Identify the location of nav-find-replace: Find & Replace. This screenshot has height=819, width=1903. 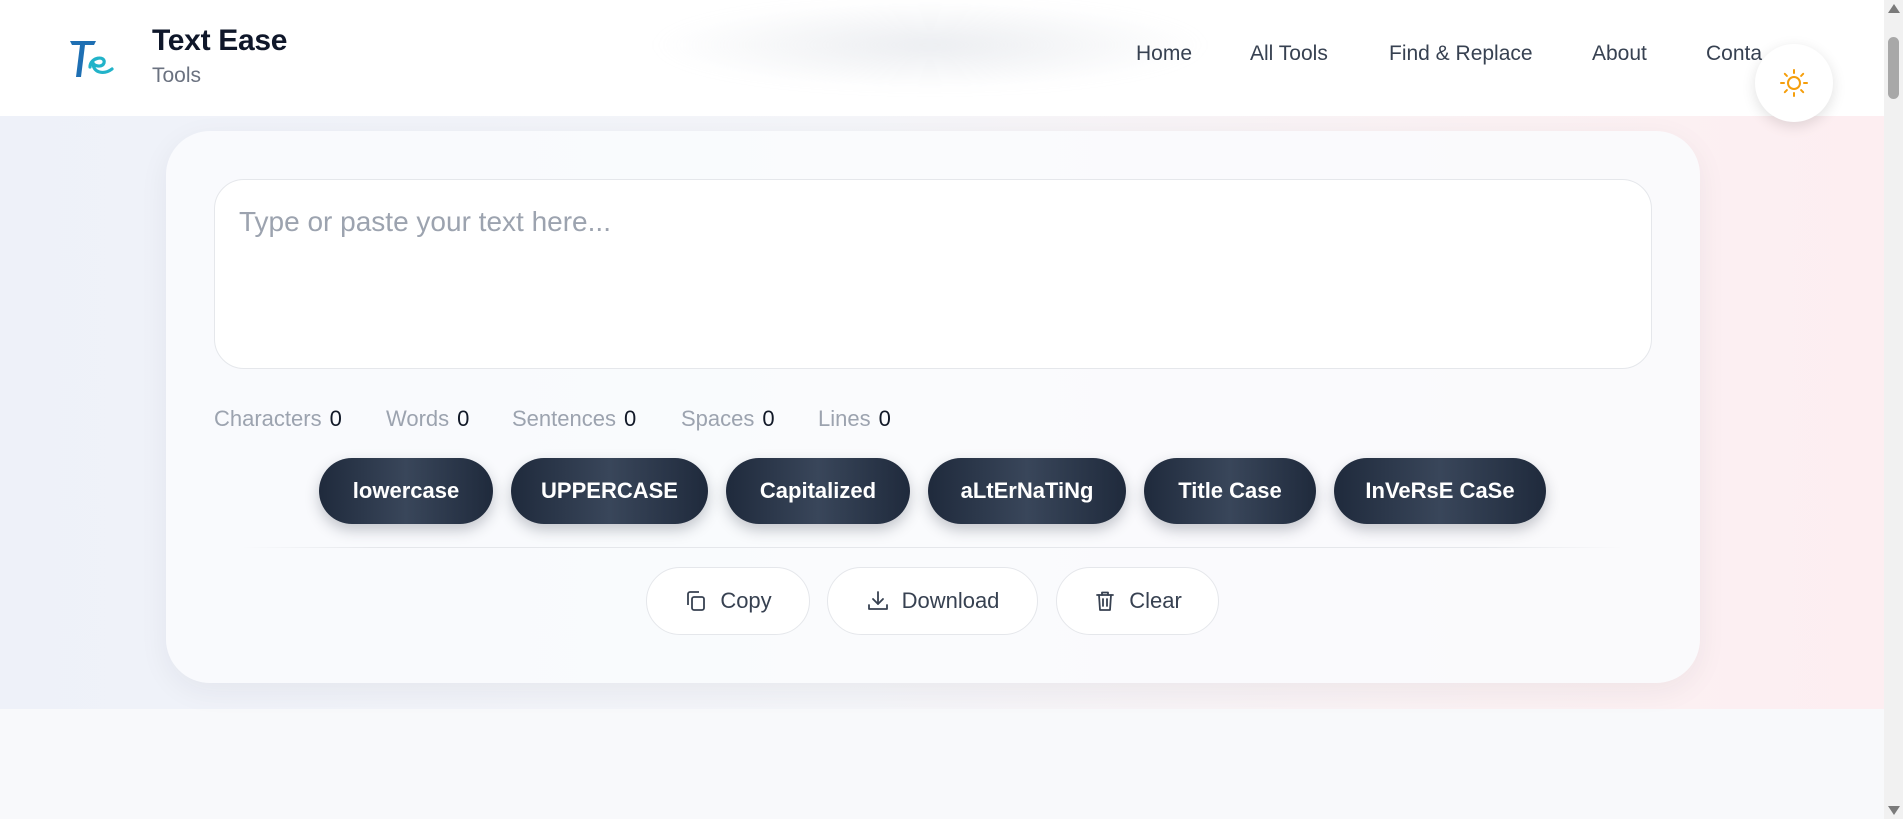
(1461, 54).